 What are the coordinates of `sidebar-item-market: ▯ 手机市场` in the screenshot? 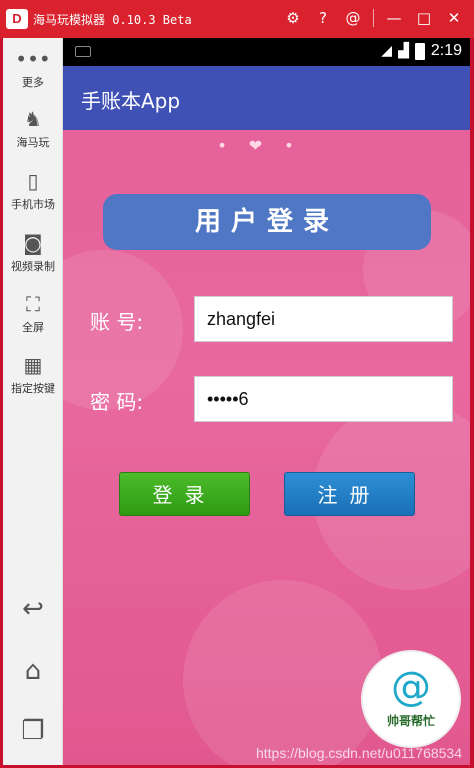 It's located at (33, 190).